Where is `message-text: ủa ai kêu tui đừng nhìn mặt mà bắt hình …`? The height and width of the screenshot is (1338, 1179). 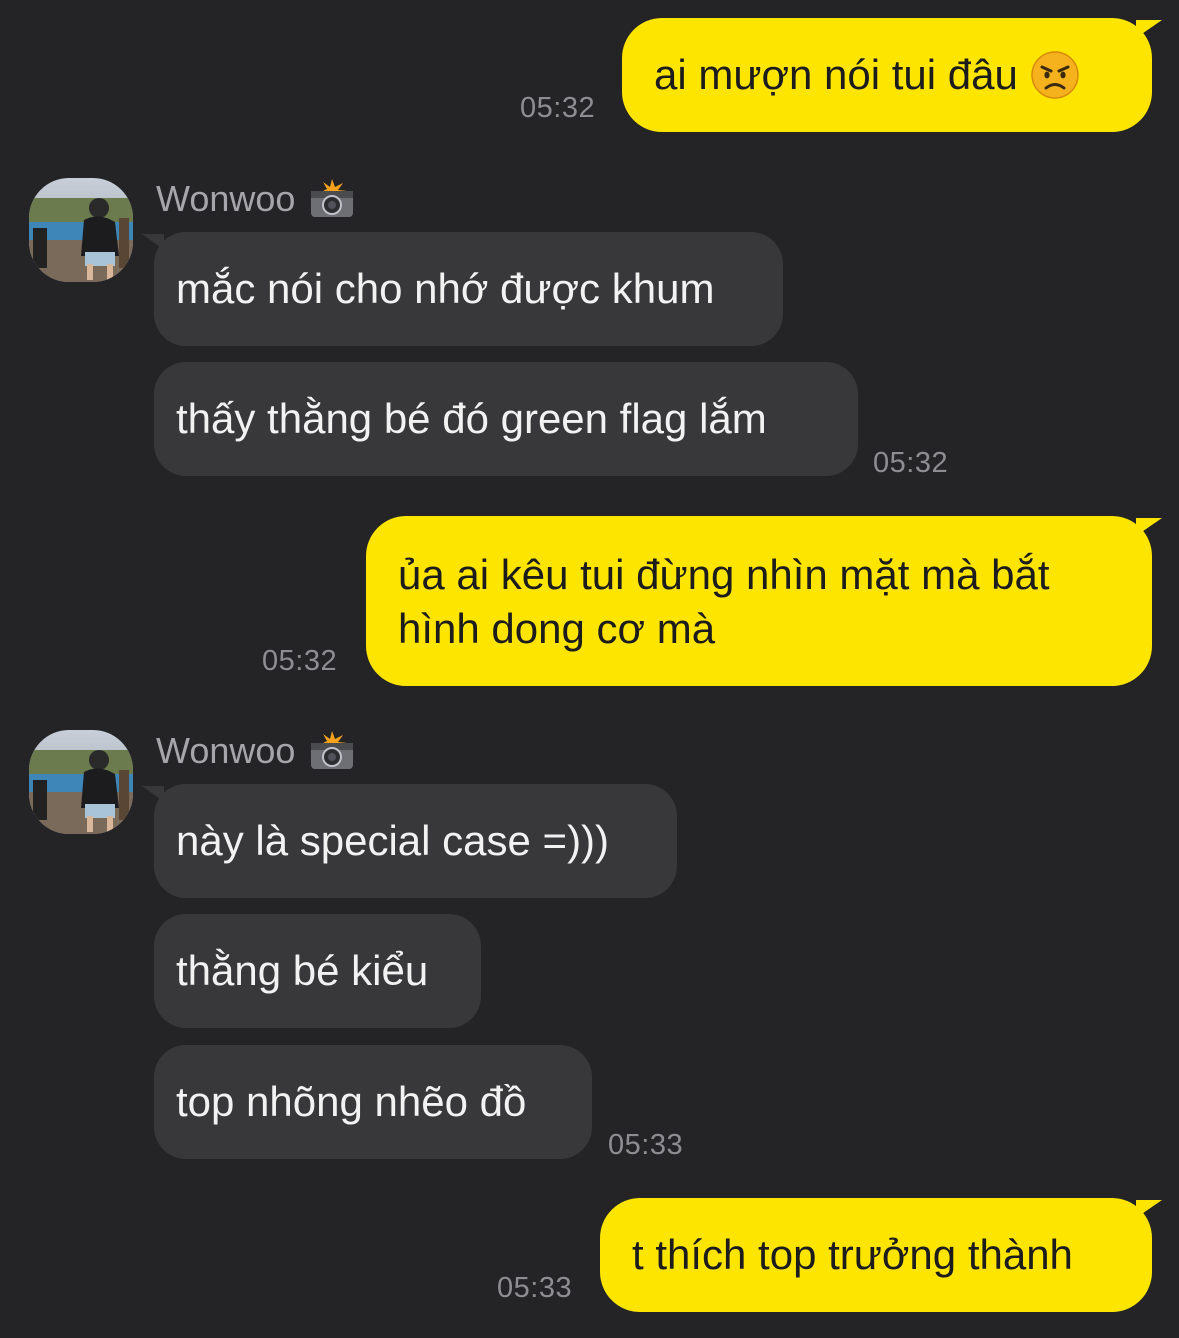 message-text: ủa ai kêu tui đừng nhìn mặt mà bắt hình … is located at coordinates (724, 601).